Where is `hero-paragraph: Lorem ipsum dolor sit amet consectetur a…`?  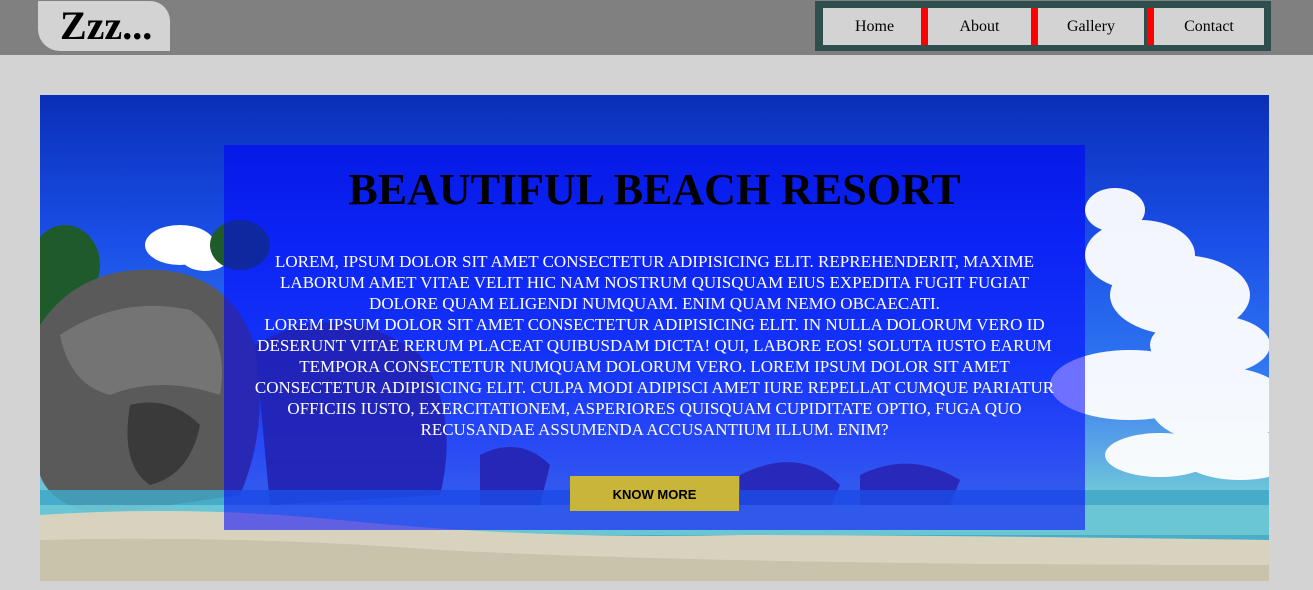
hero-paragraph: Lorem ipsum dolor sit amet consectetur a… is located at coordinates (654, 377).